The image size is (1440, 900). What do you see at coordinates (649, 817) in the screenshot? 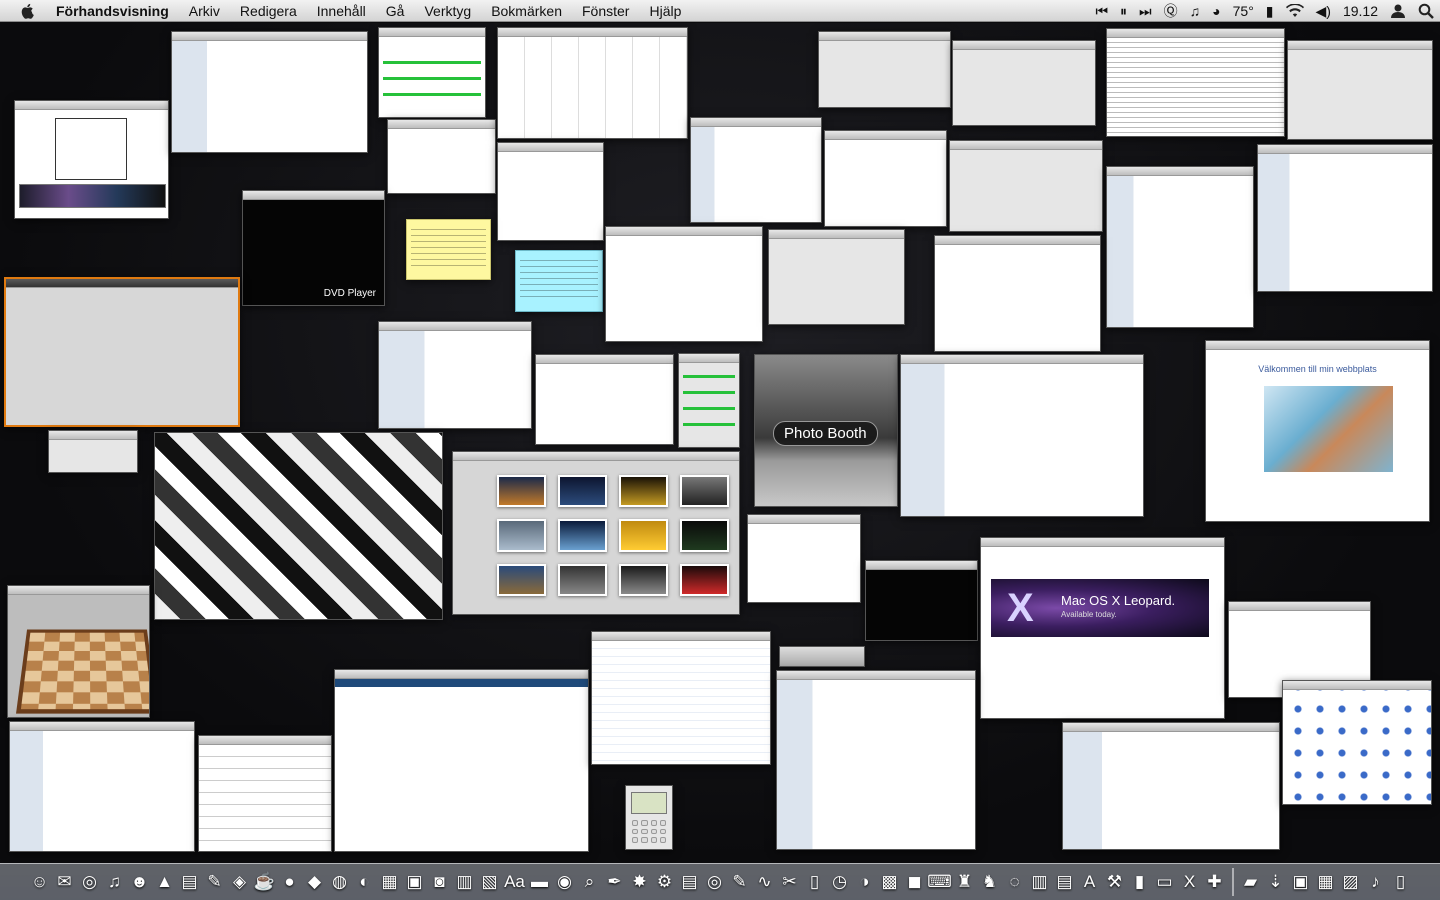
I see `window-calculator` at bounding box center [649, 817].